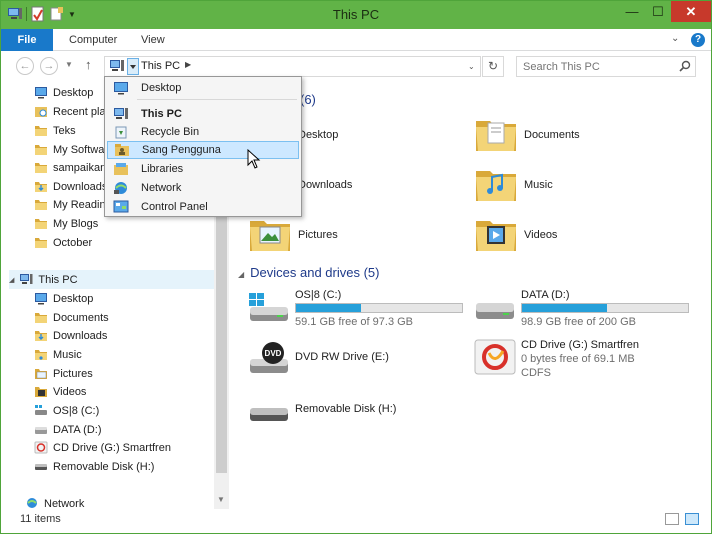  Describe the element at coordinates (536, 373) in the screenshot. I see `drive-filesystem: CDFS` at that location.